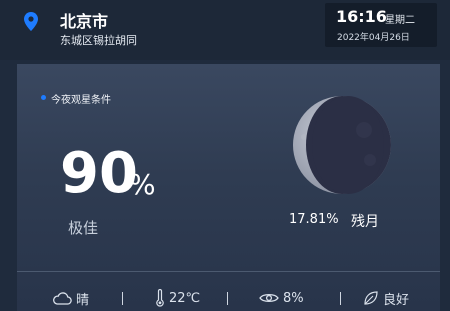  I want to click on condition-percent-sign: %, so click(142, 184).